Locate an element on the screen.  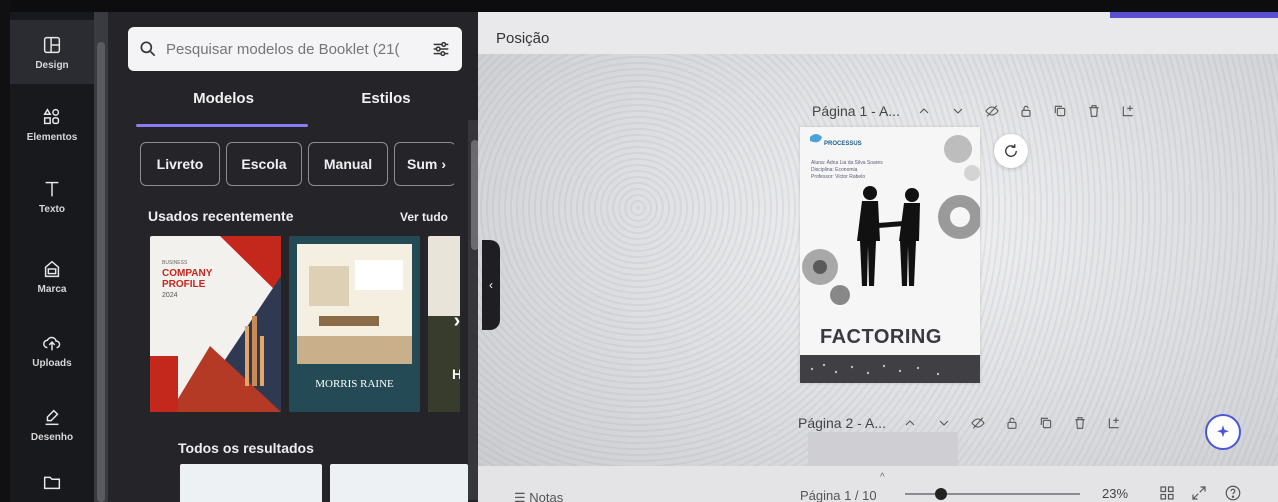
rail-item-design: Design is located at coordinates (52, 52).